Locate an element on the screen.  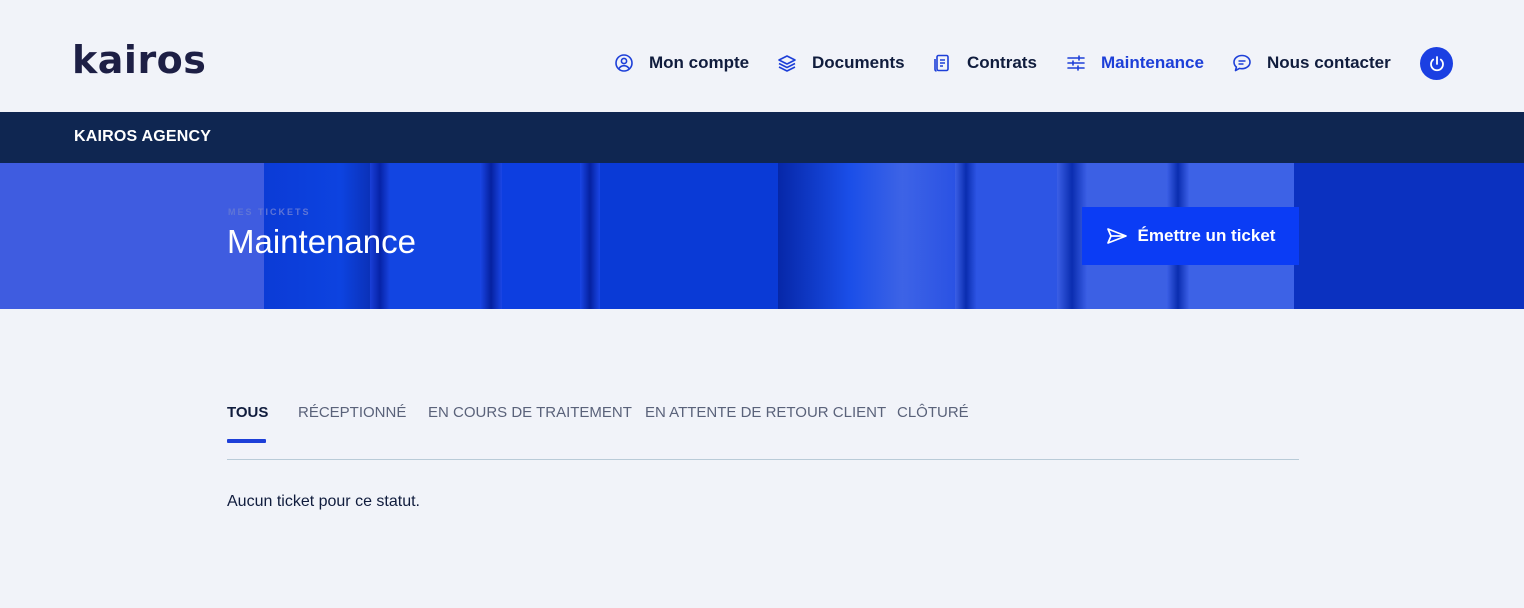
nav-label: Mon compte is located at coordinates (699, 62).